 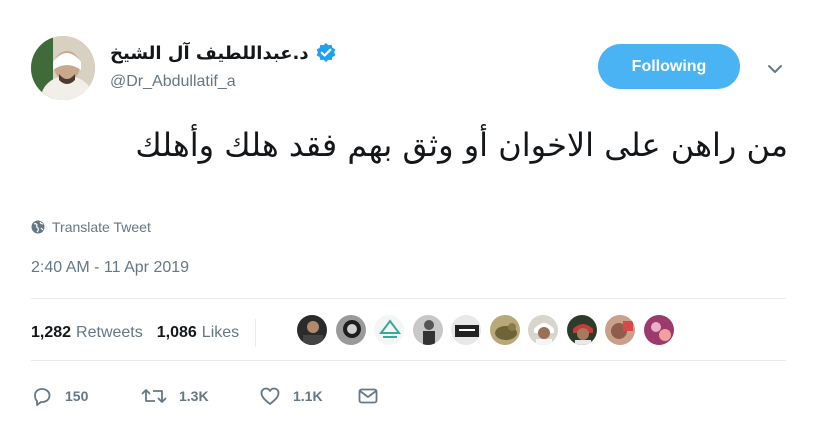 I want to click on verified-badge-icon, so click(x=326, y=53).